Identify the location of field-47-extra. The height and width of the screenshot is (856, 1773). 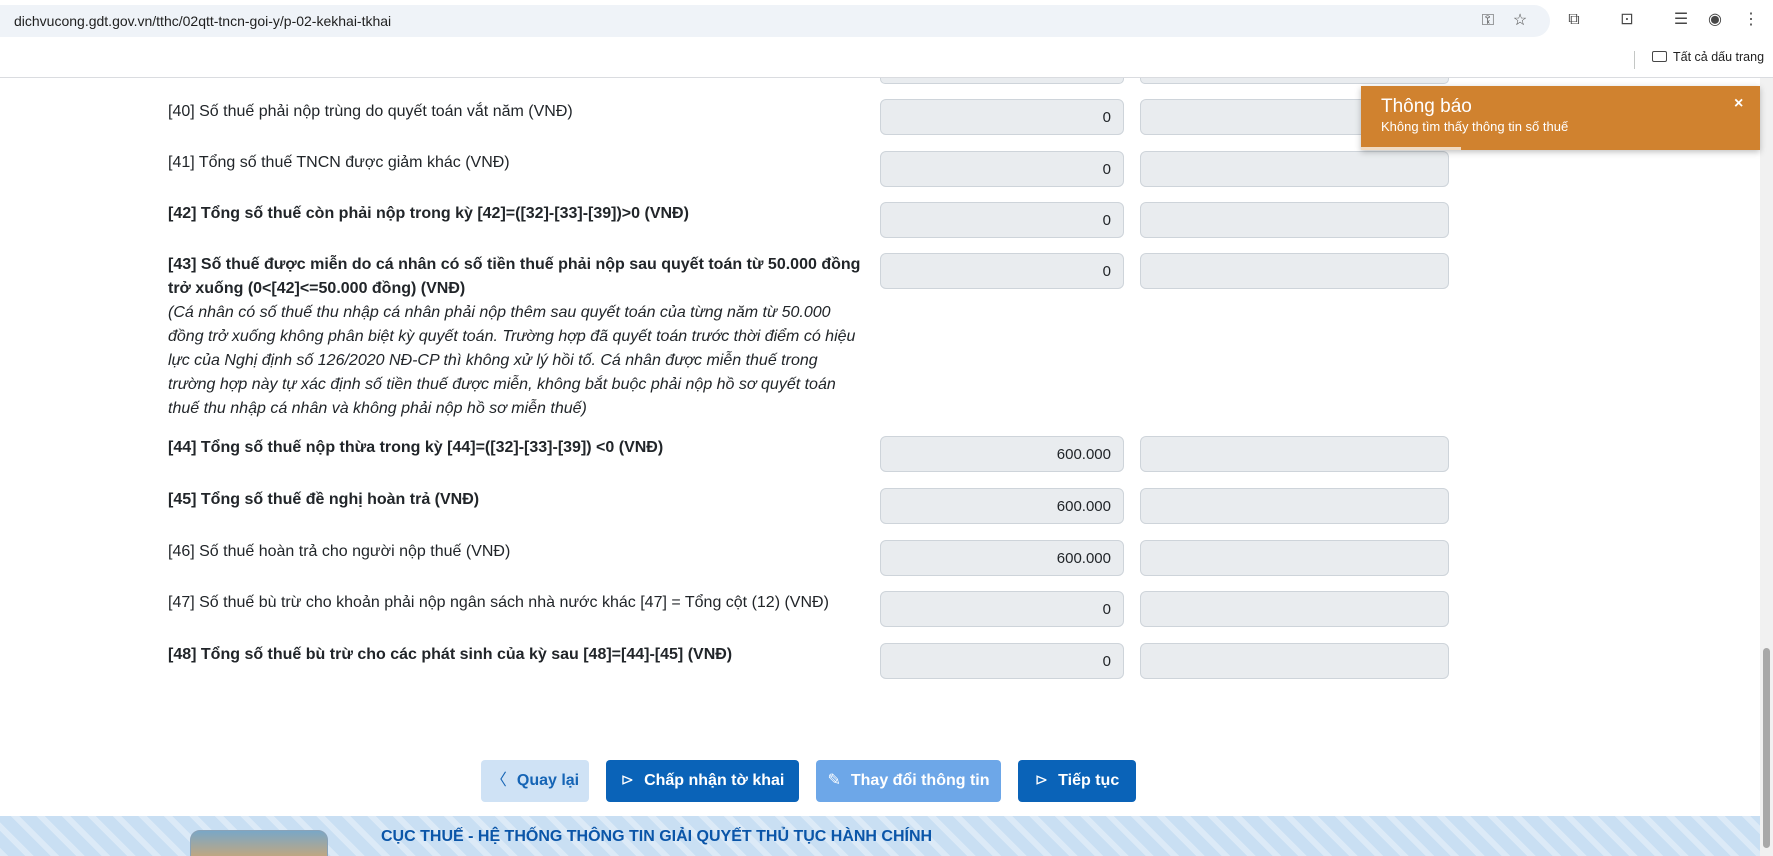
(1294, 609).